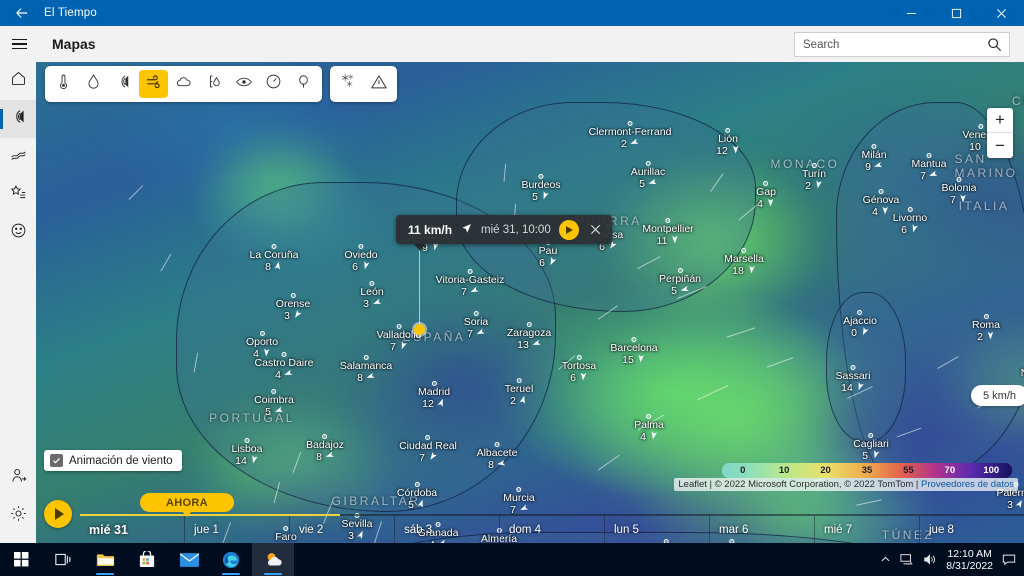 This screenshot has height=576, width=1024. What do you see at coordinates (959, 191) in the screenshot?
I see `city-label: Bolonia 7` at bounding box center [959, 191].